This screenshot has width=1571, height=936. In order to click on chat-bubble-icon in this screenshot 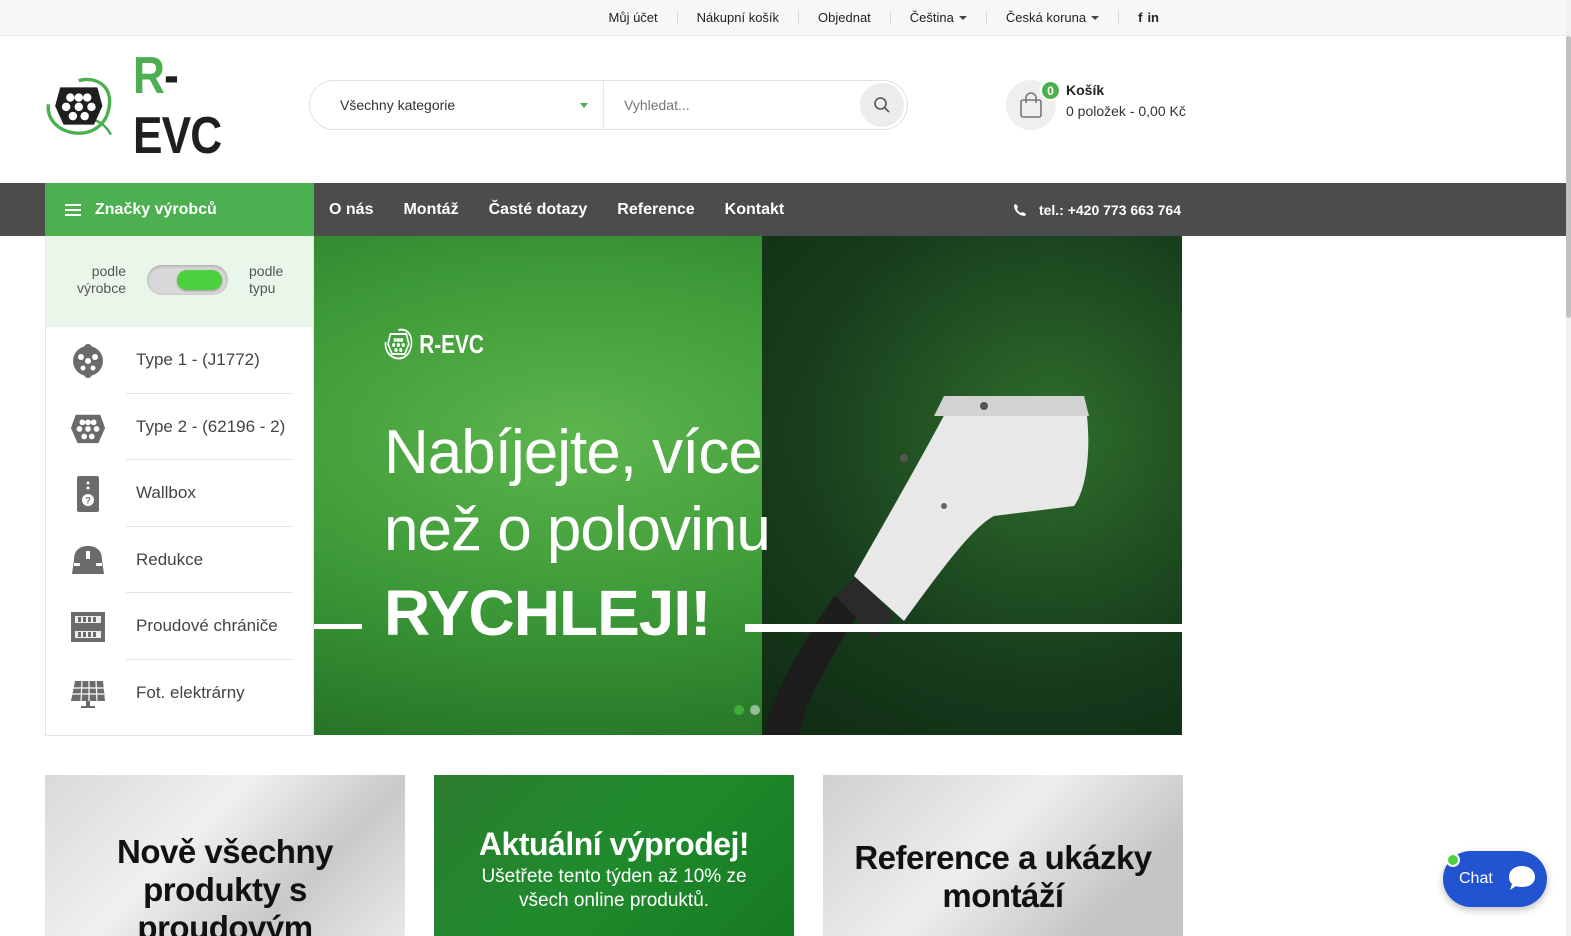, I will do `click(1522, 878)`.